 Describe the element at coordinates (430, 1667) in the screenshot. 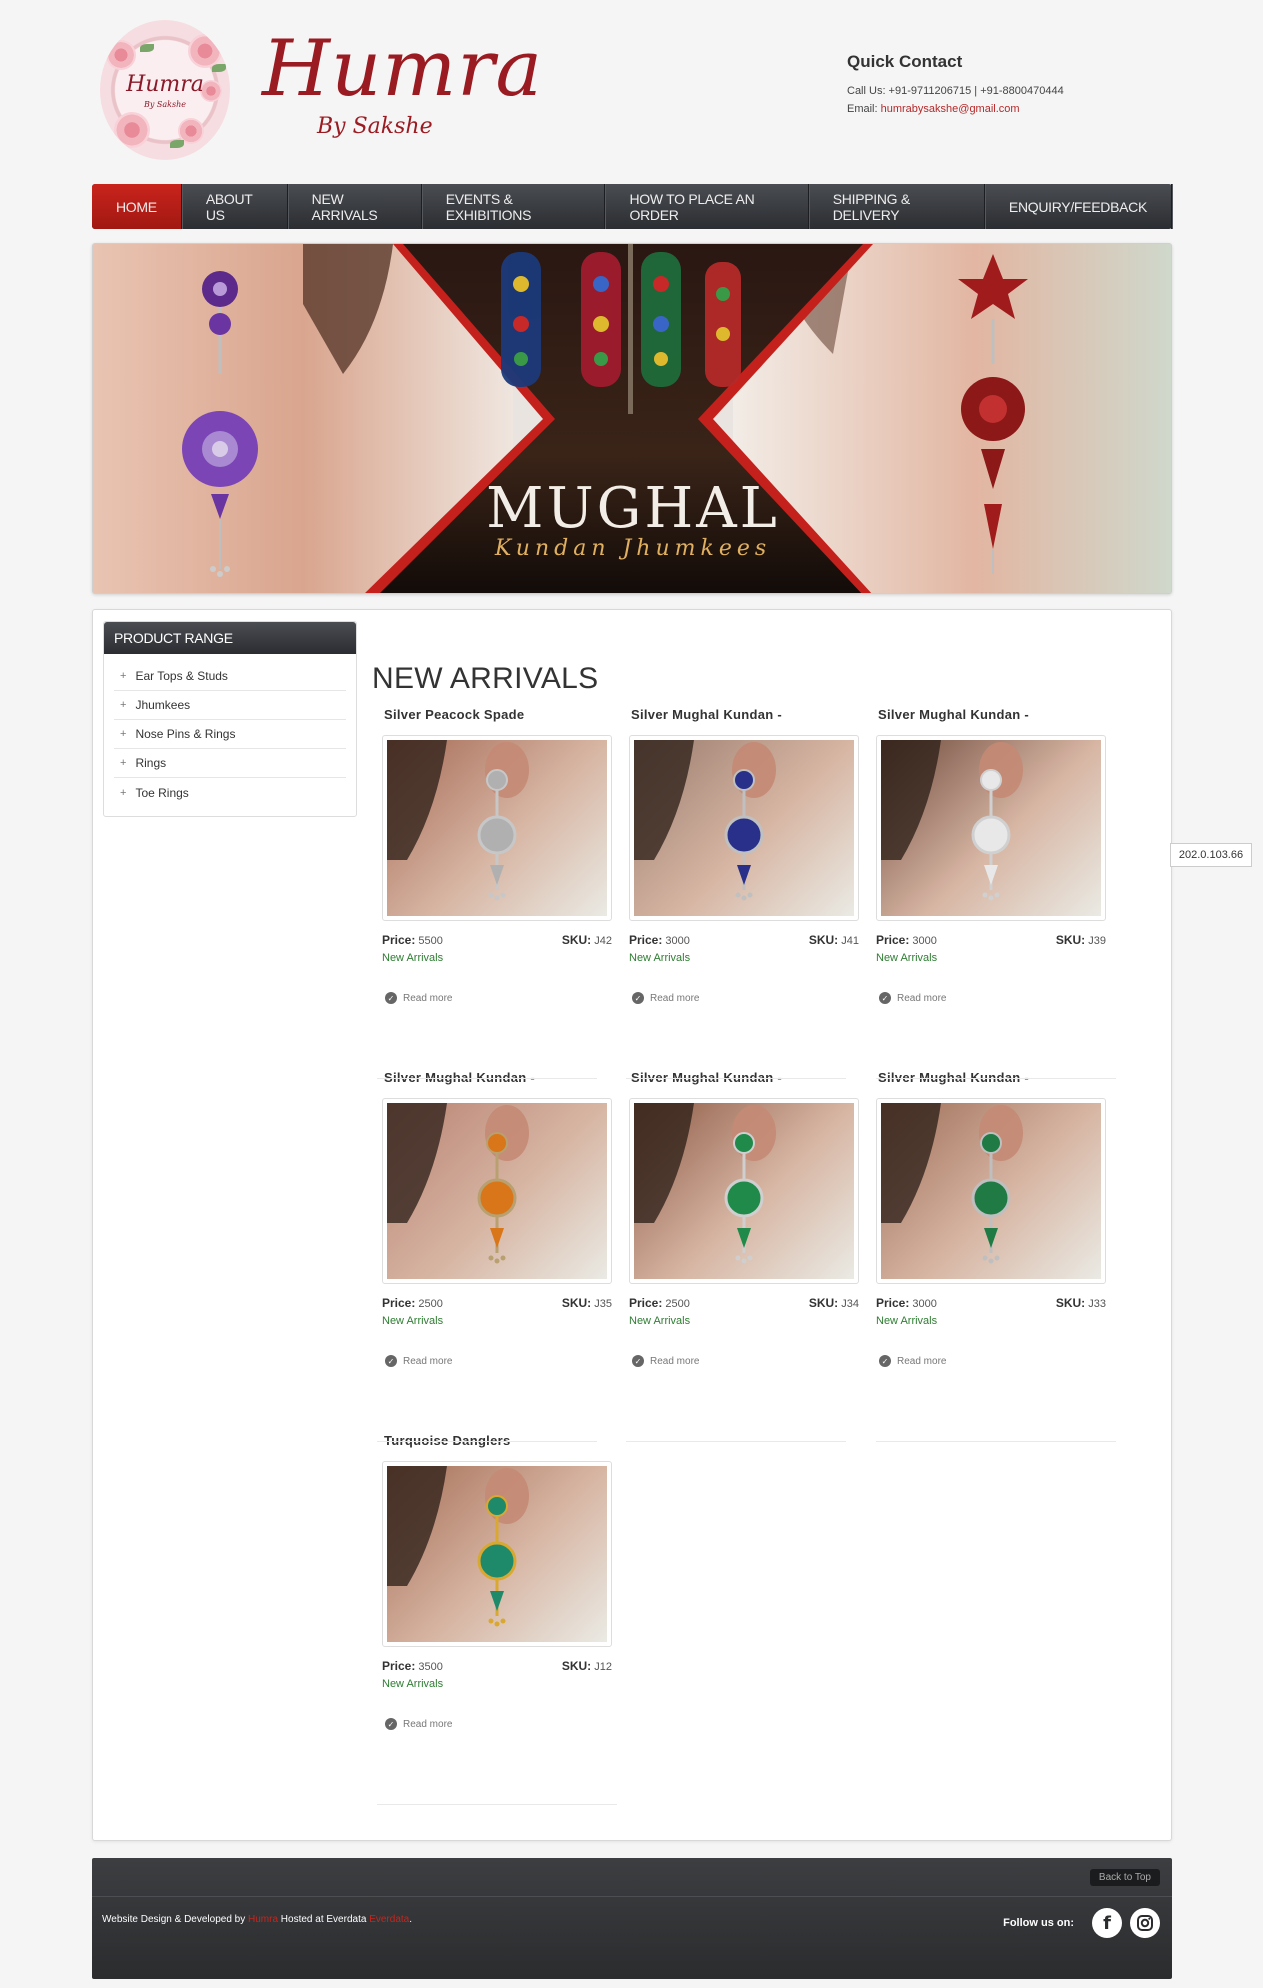

I see `price-value: 3500` at that location.